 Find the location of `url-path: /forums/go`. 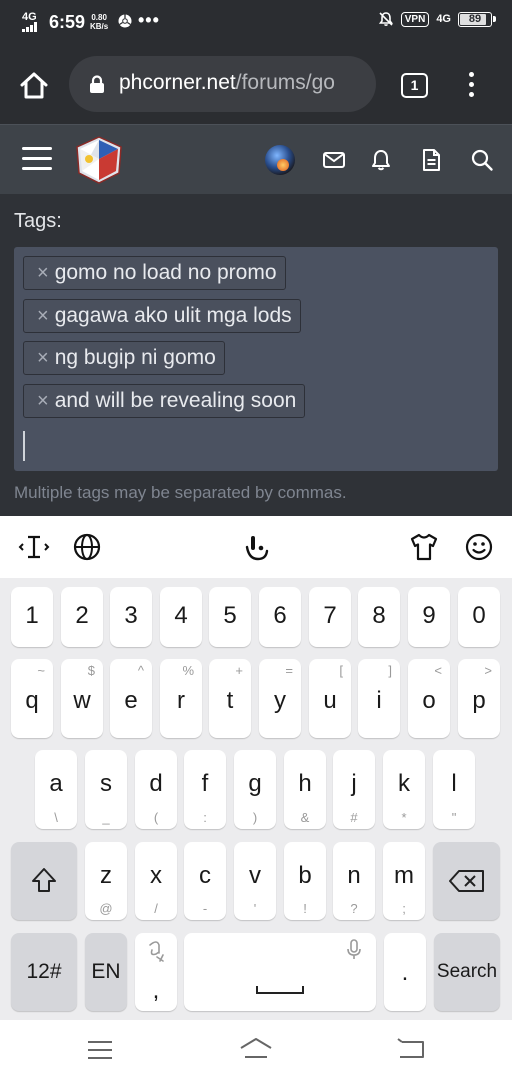

url-path: /forums/go is located at coordinates (285, 82).